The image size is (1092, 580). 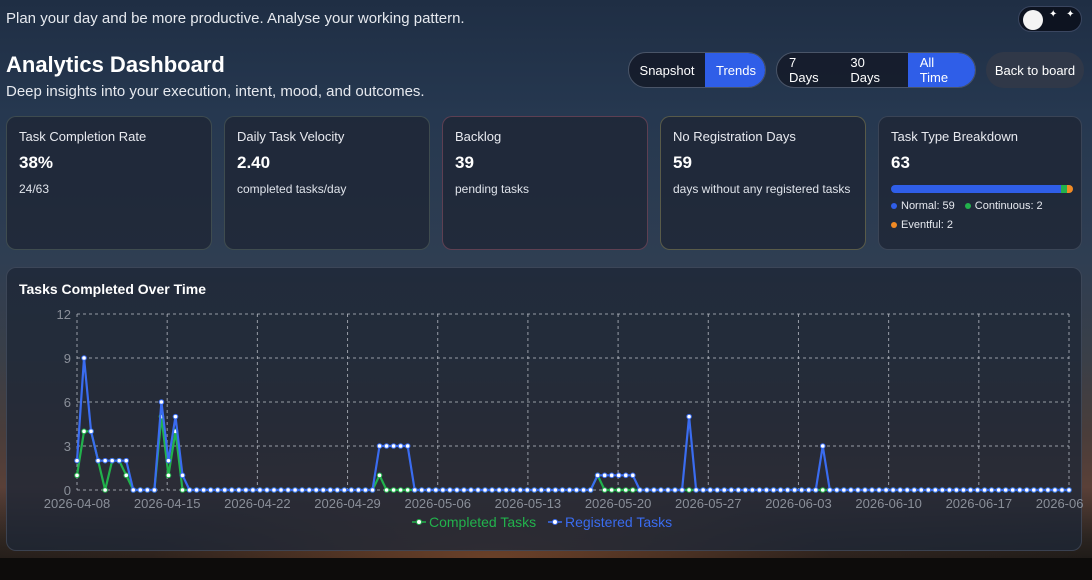 I want to click on card-title: Task Completion Rate, so click(x=83, y=136).